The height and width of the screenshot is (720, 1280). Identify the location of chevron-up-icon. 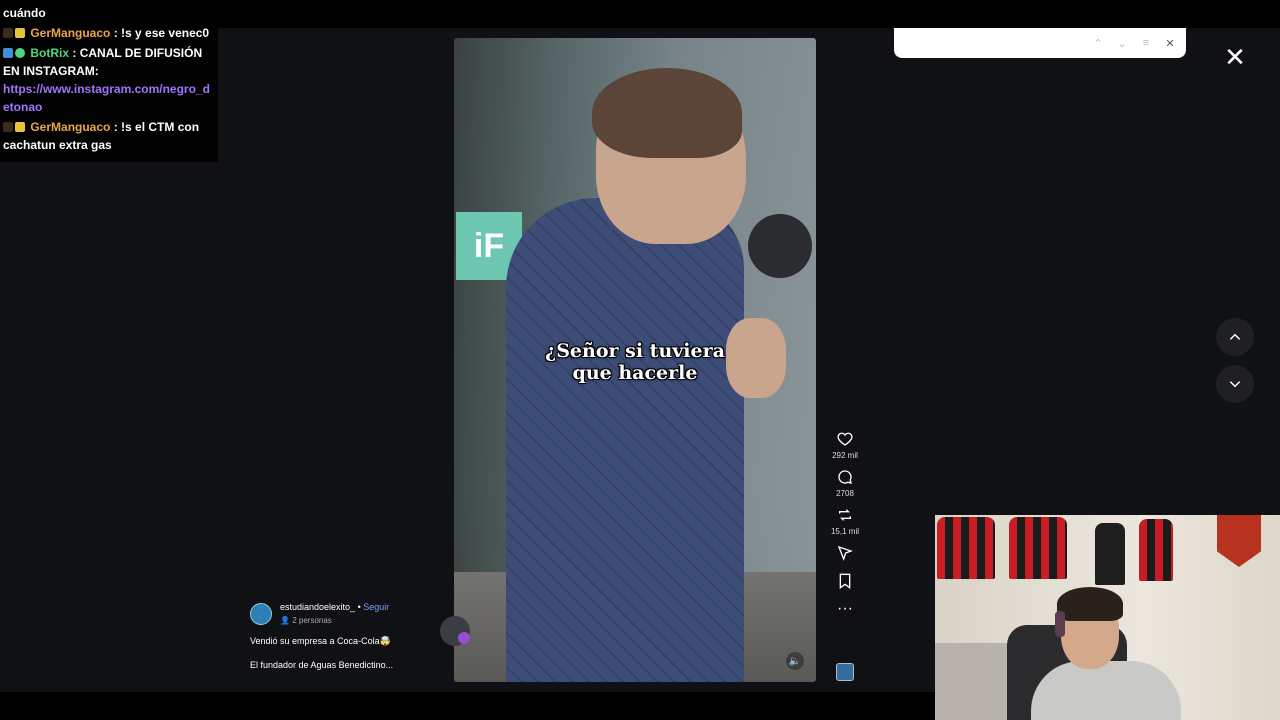
(1235, 336).